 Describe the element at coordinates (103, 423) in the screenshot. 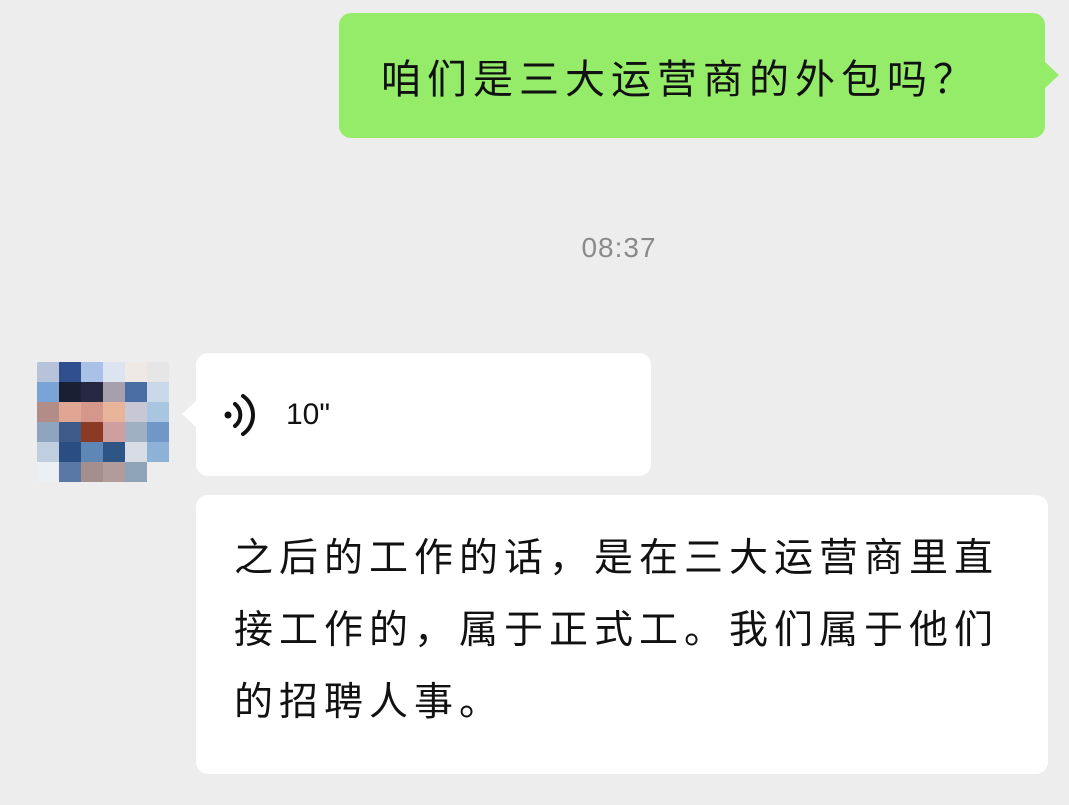

I see `avatar` at that location.